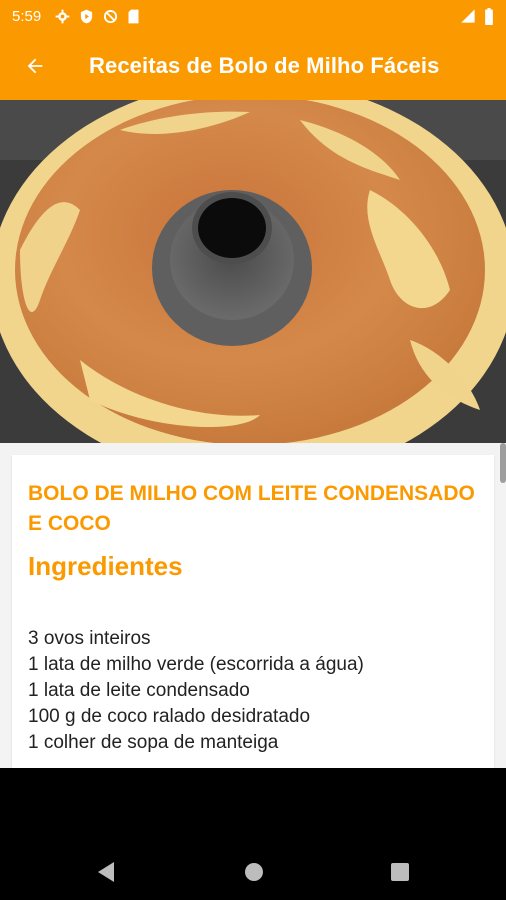 Image resolution: width=506 pixels, height=900 pixels. Describe the element at coordinates (468, 16) in the screenshot. I see `signal-icon` at that location.